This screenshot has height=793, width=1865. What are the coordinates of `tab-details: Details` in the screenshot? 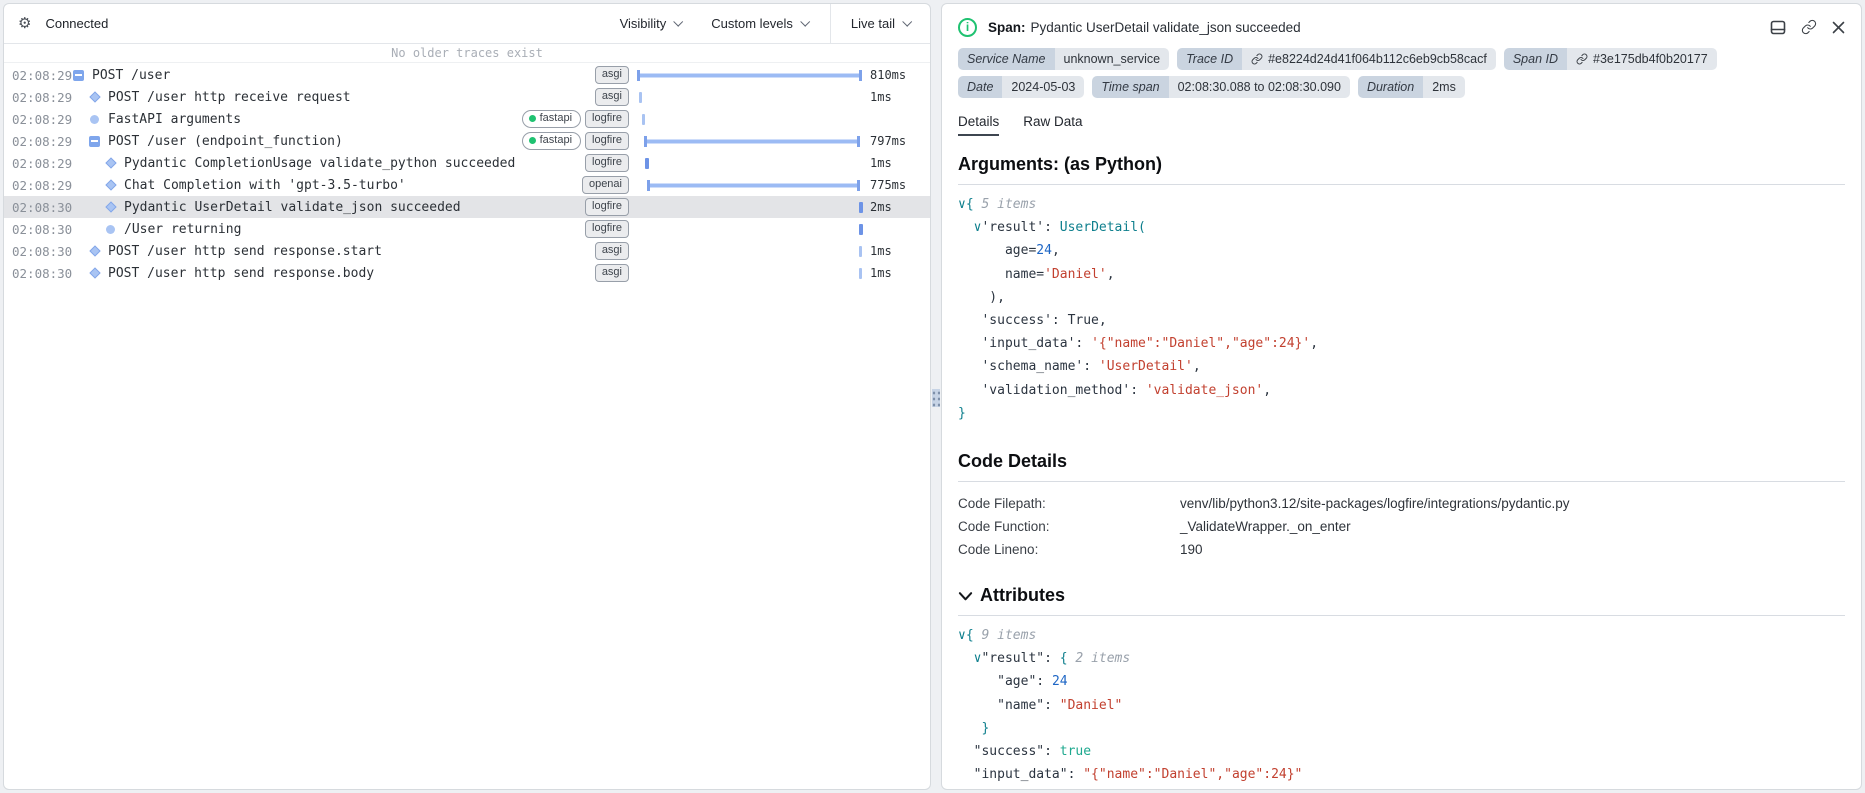 It's located at (979, 125).